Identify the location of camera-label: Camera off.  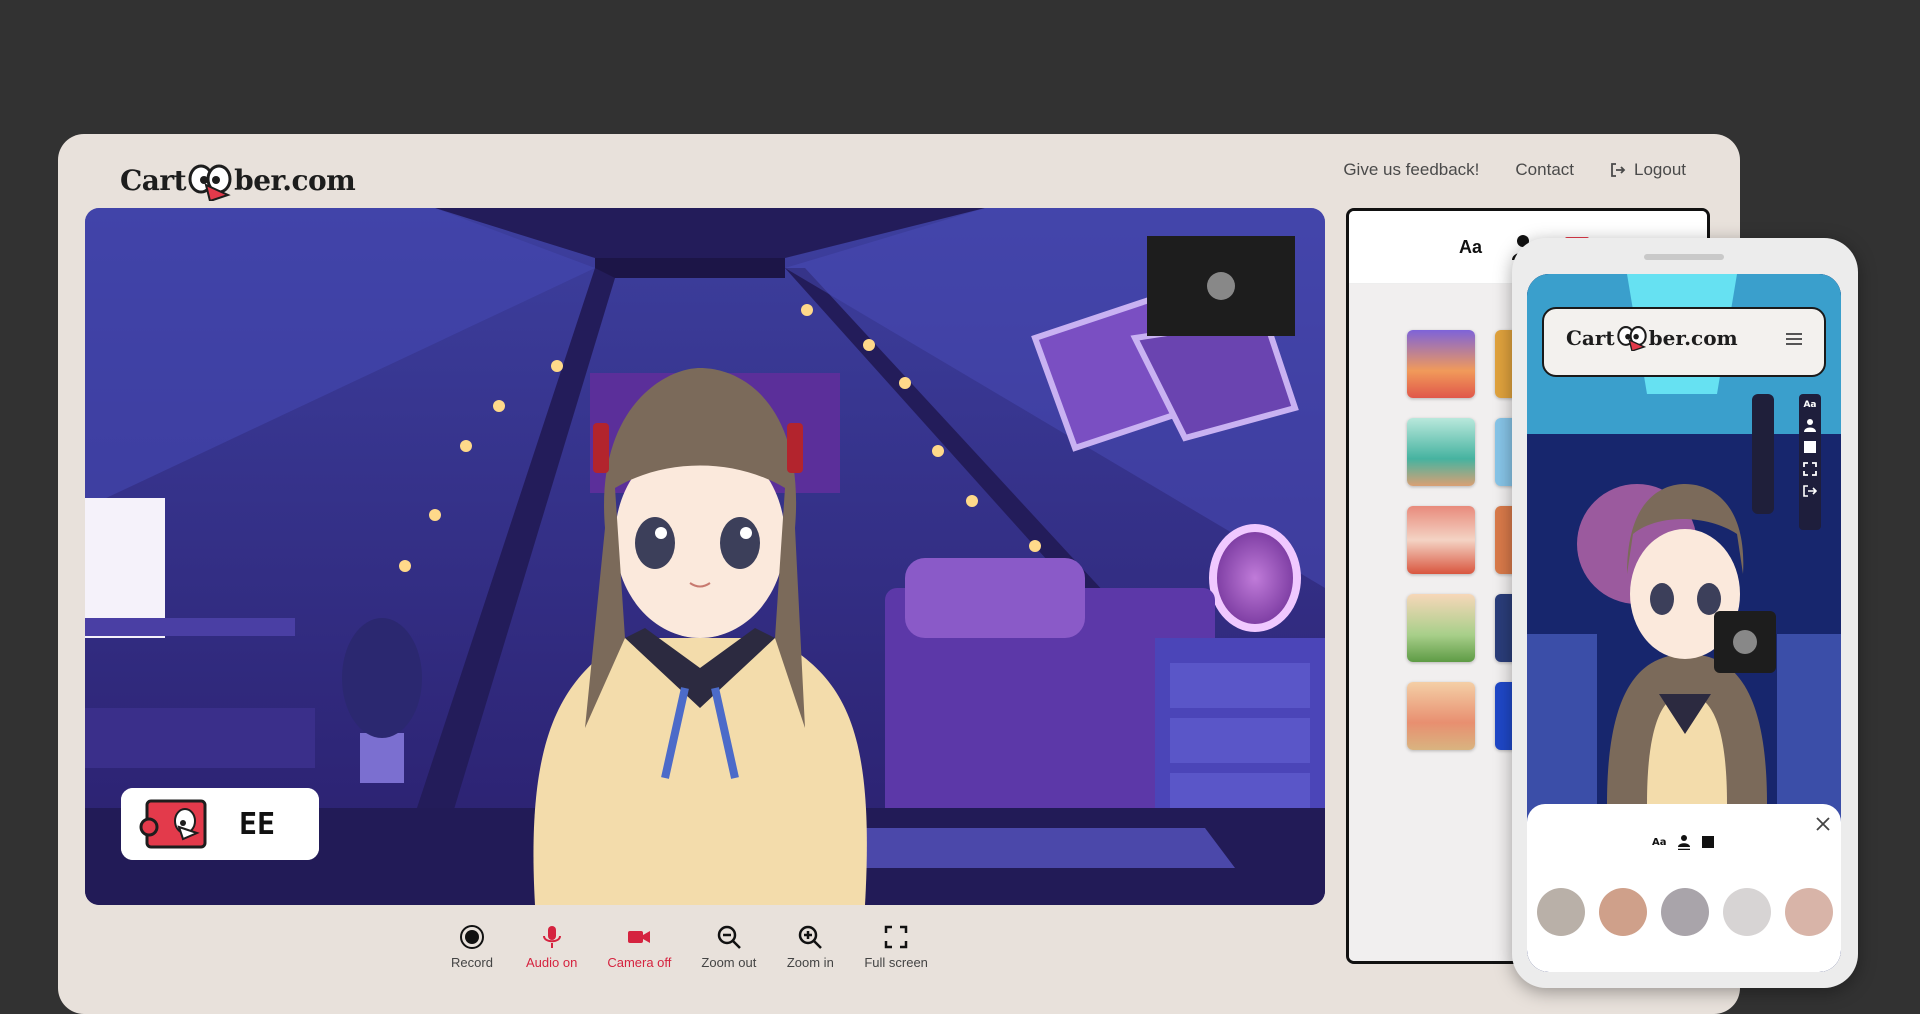
(639, 962).